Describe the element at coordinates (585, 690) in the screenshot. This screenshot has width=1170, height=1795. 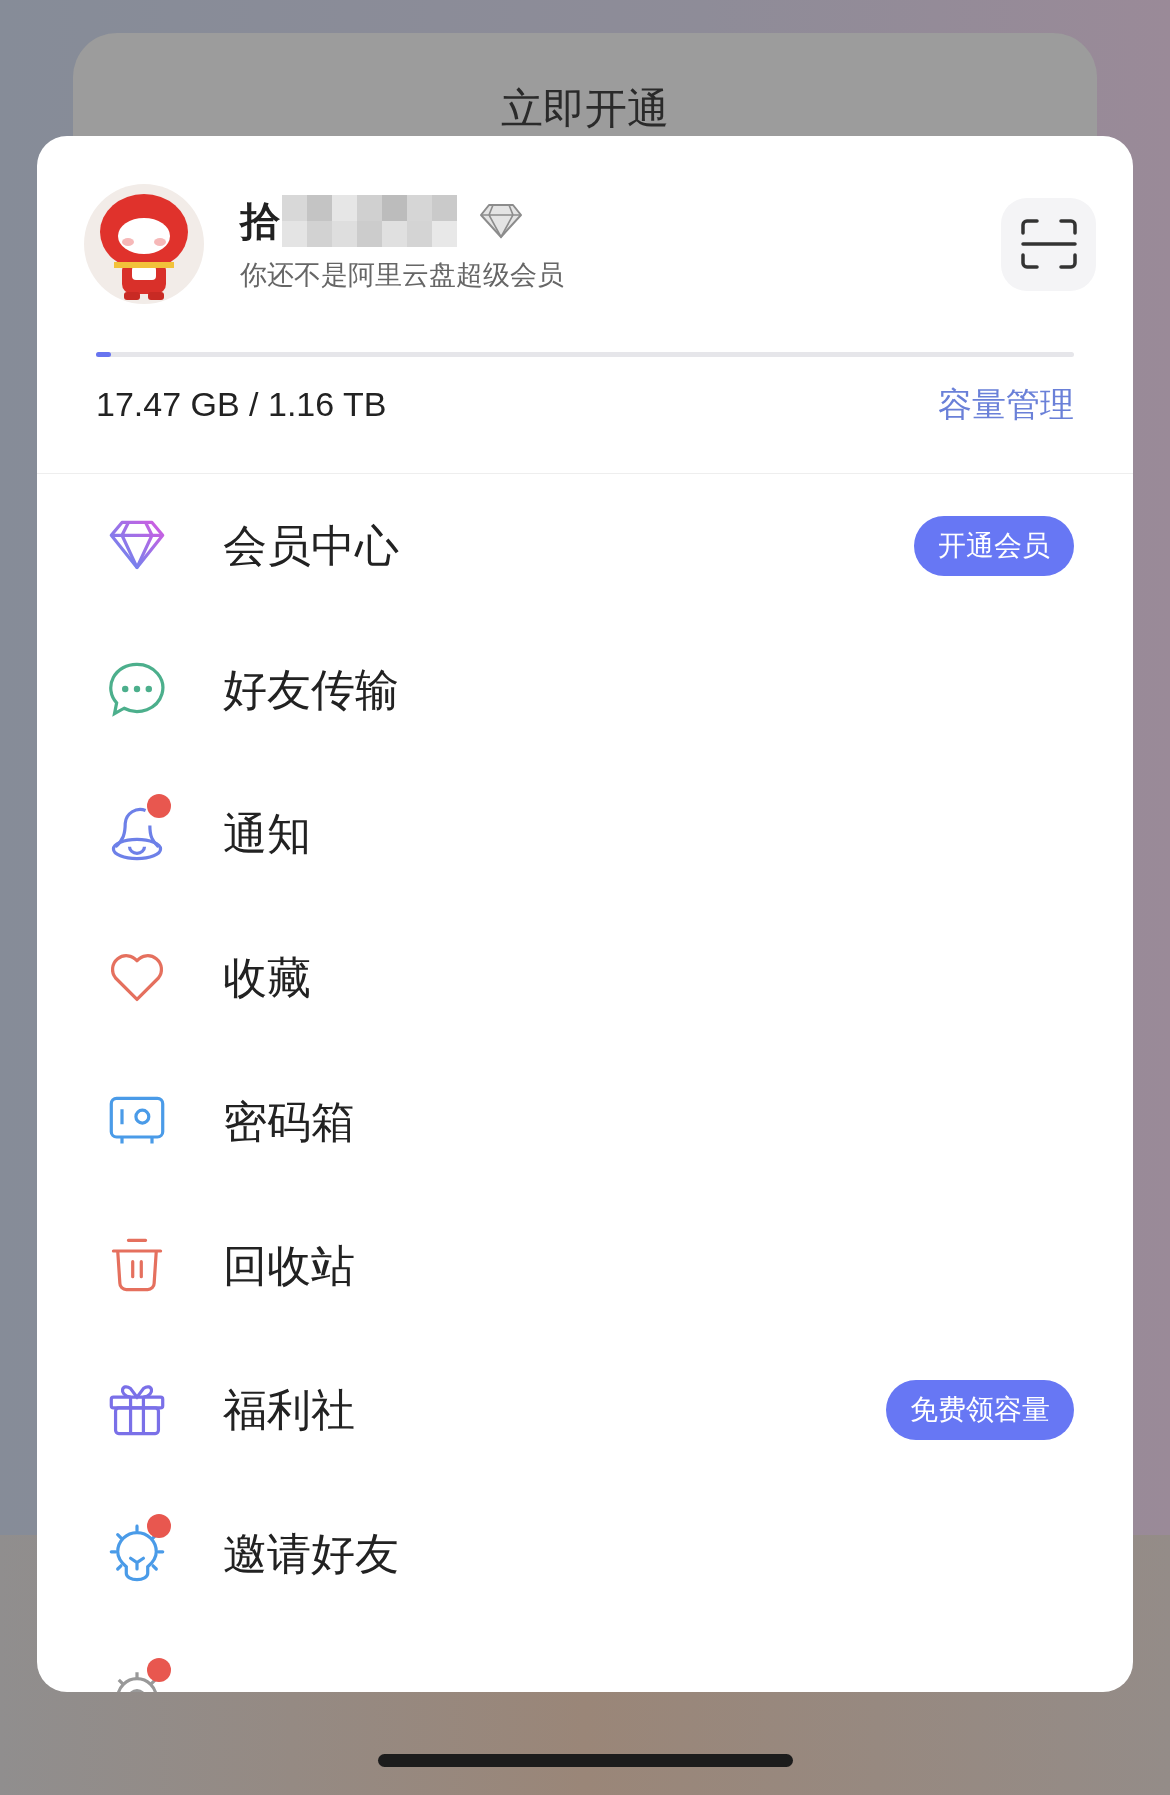
I see `menu-item: 好友传输` at that location.